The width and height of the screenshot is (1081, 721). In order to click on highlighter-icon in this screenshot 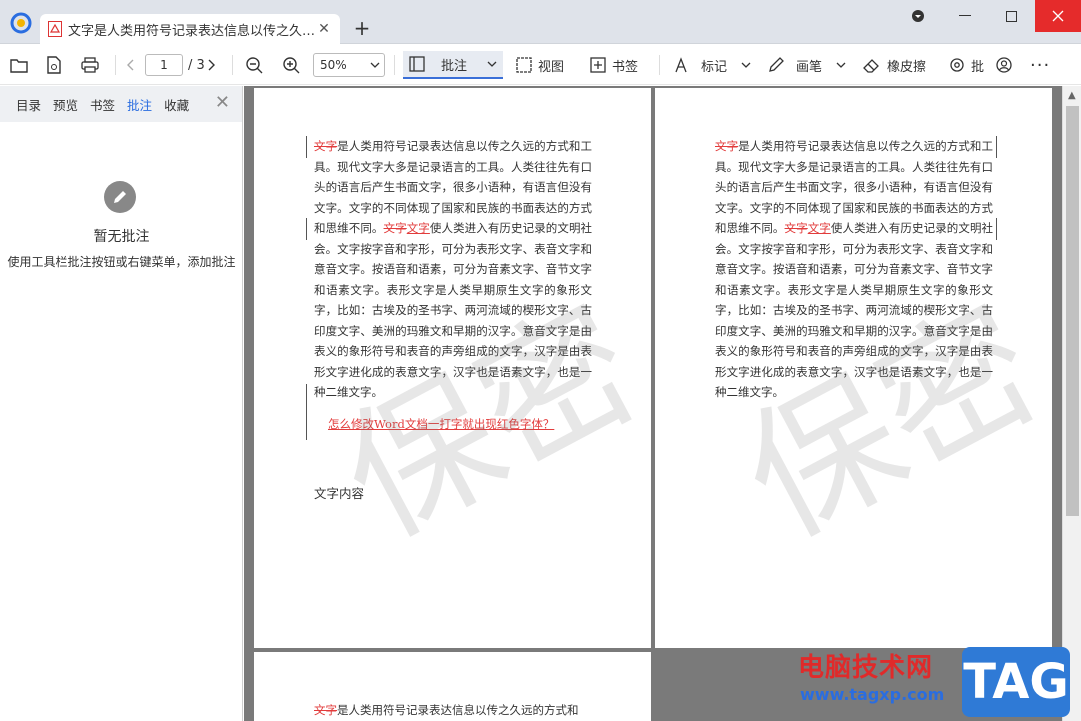, I will do `click(681, 65)`.